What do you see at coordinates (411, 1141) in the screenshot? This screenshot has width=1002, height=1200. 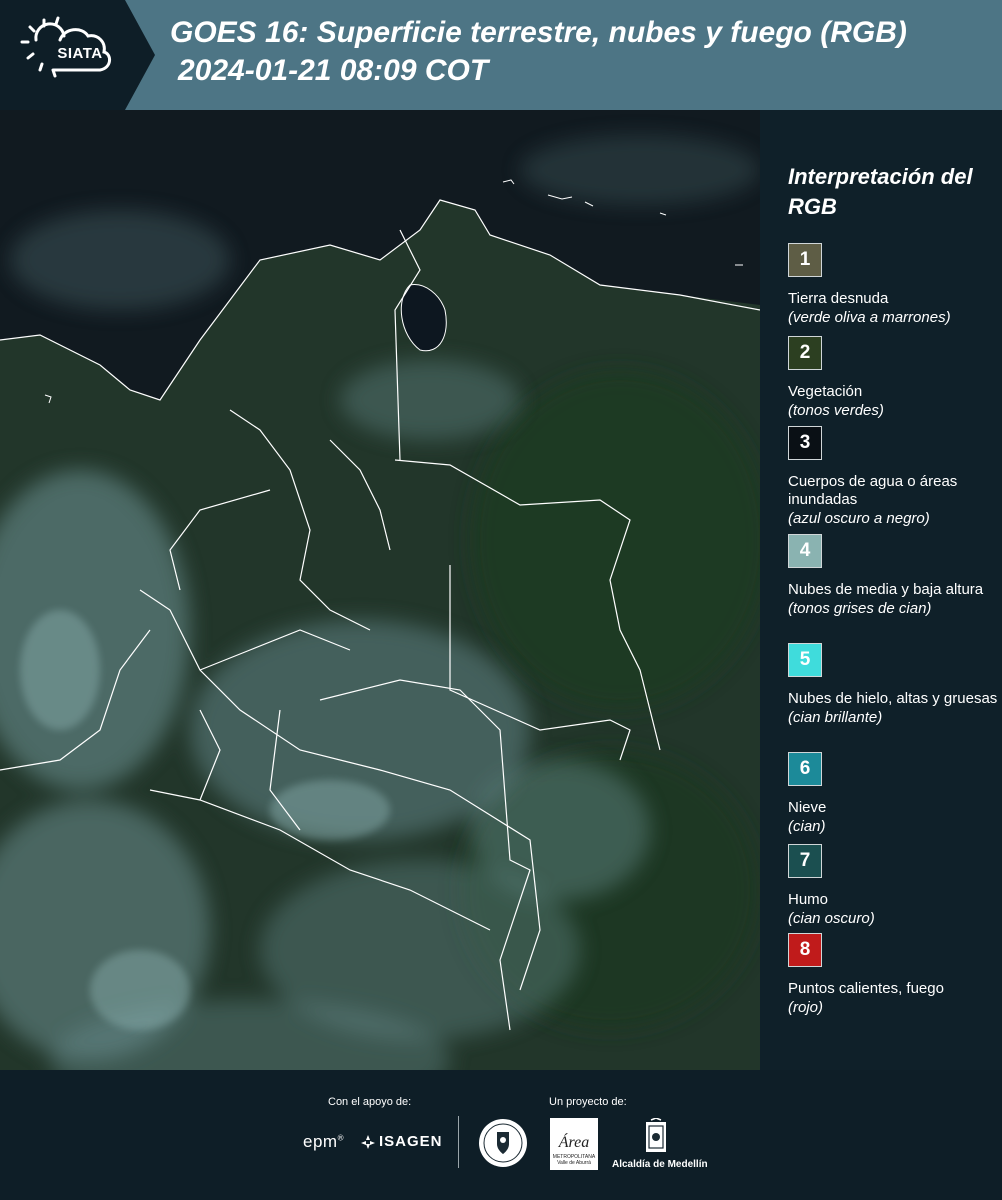 I see `isagen-logo-text: ISAGEN` at bounding box center [411, 1141].